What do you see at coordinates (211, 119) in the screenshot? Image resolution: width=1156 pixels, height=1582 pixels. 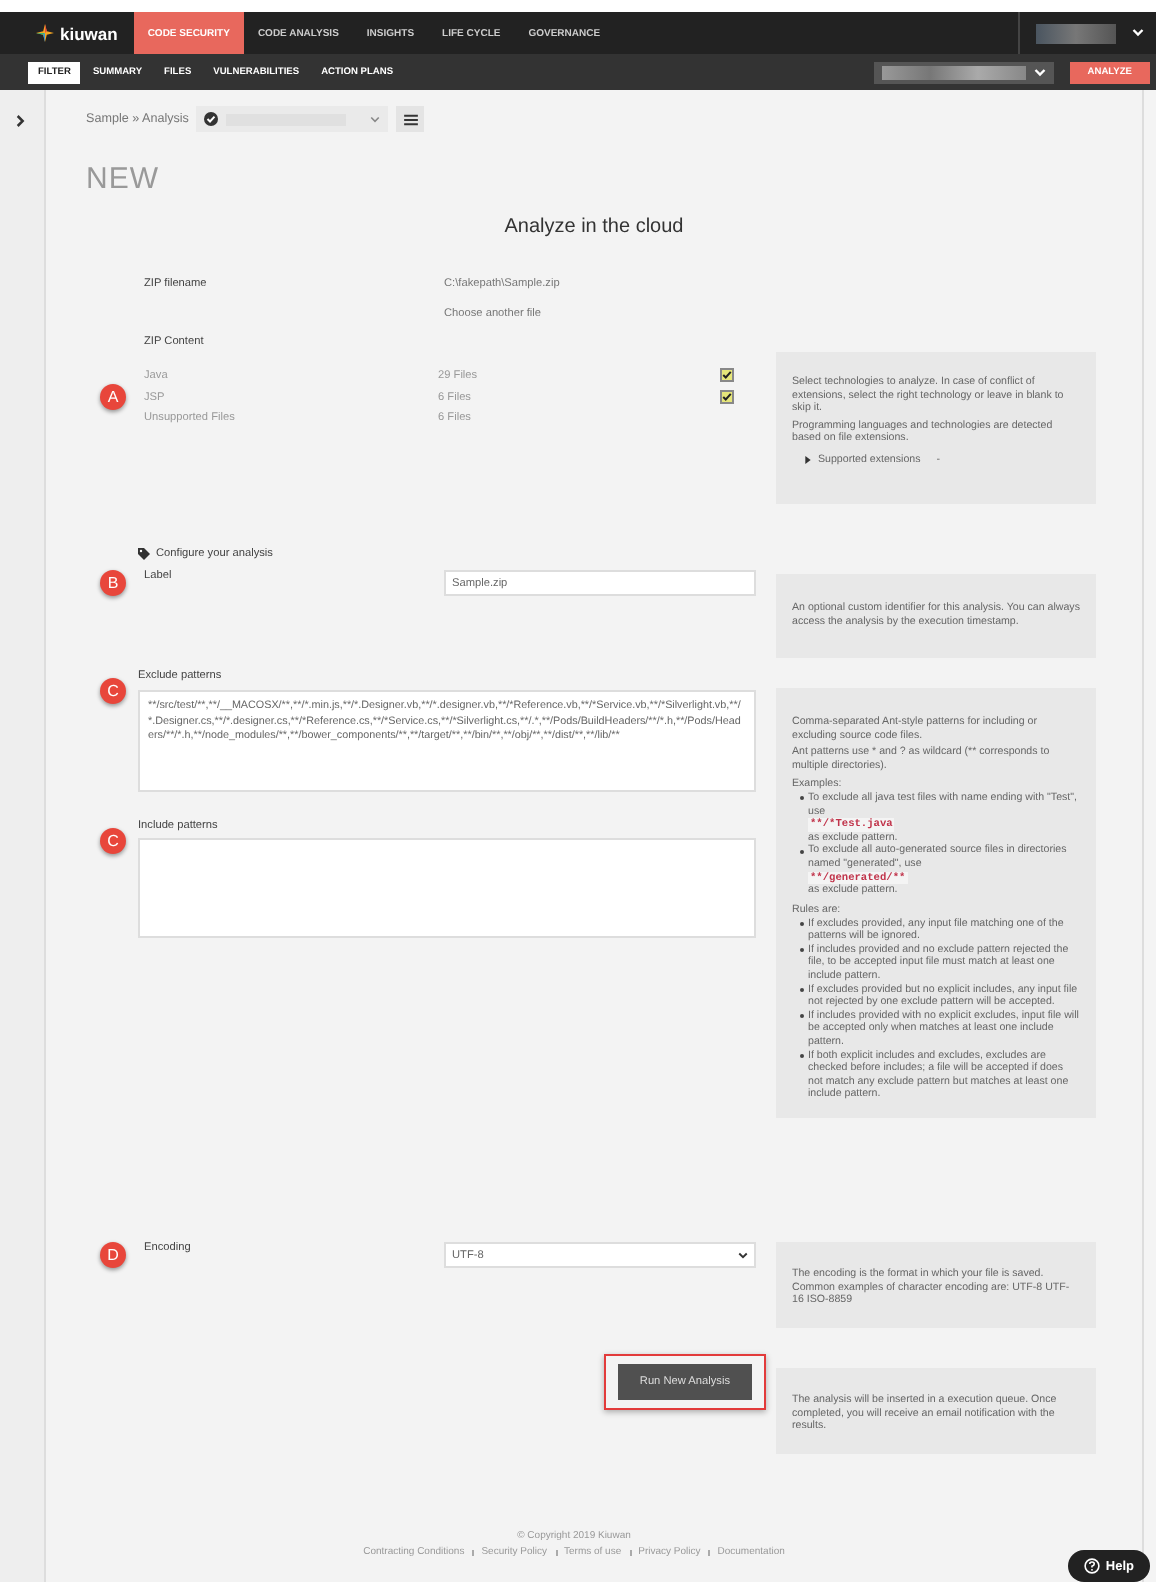 I see `check-circle-icon` at bounding box center [211, 119].